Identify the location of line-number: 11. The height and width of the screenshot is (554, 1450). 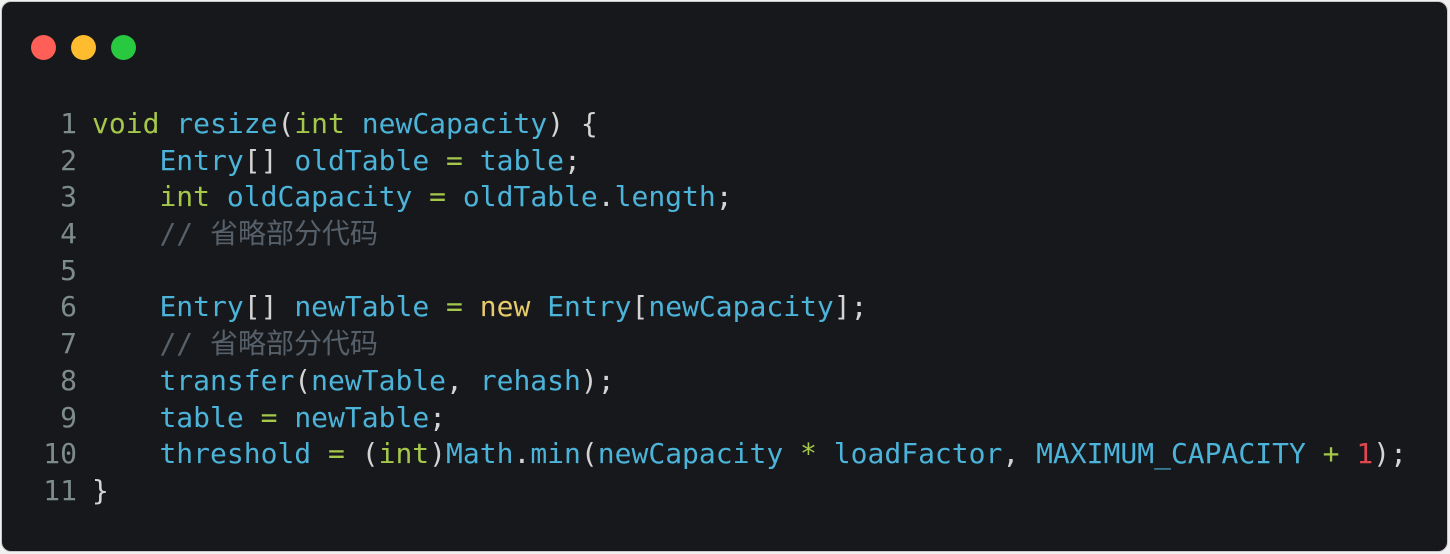
(60, 490).